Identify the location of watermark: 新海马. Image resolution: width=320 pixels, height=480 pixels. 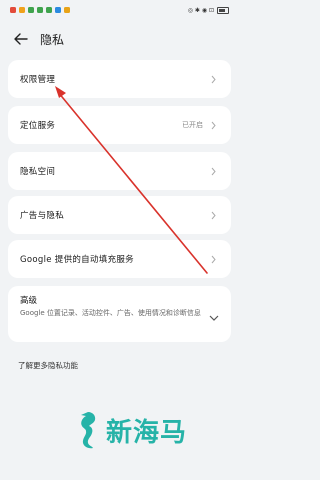
(130, 430).